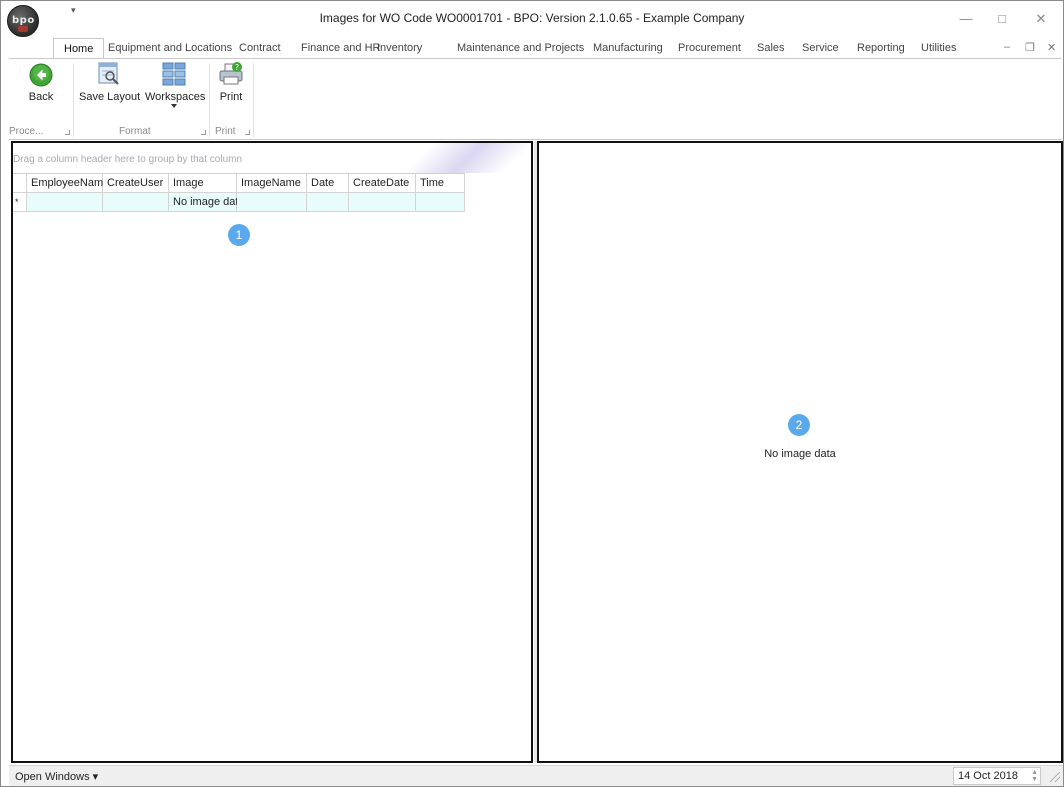  Describe the element at coordinates (440, 183) in the screenshot. I see `column-header-time: Time` at that location.